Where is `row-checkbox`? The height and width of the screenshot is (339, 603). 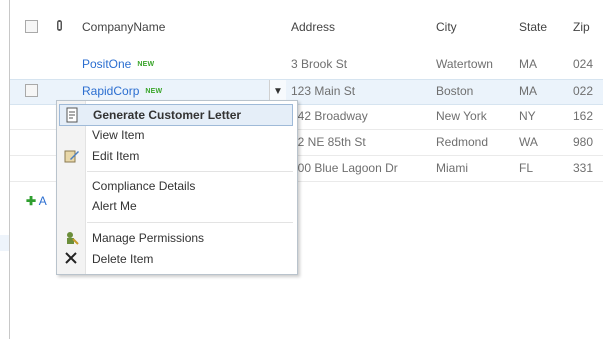
row-checkbox is located at coordinates (31, 92).